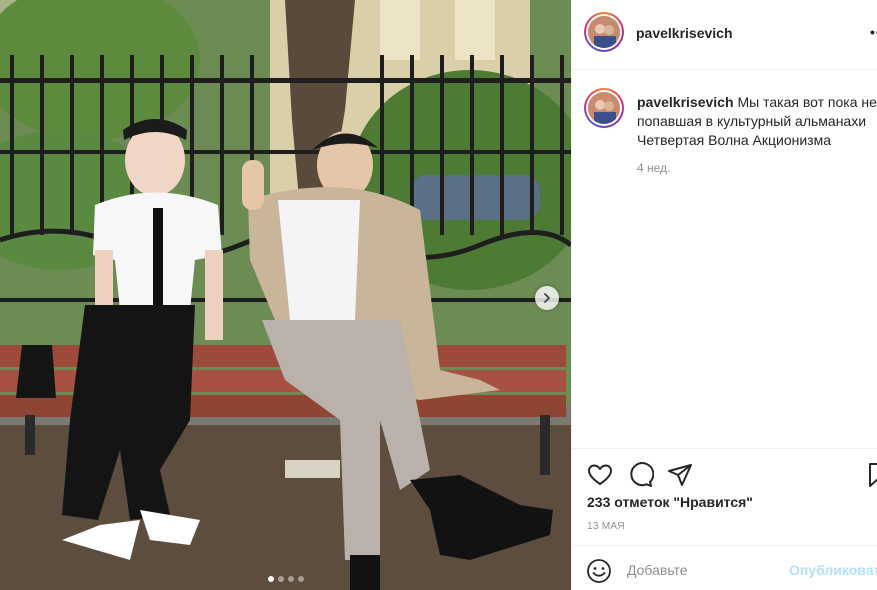 The image size is (877, 590). I want to click on action-bar: 233 отметок "Нравится" 13 МАЯ, so click(724, 496).